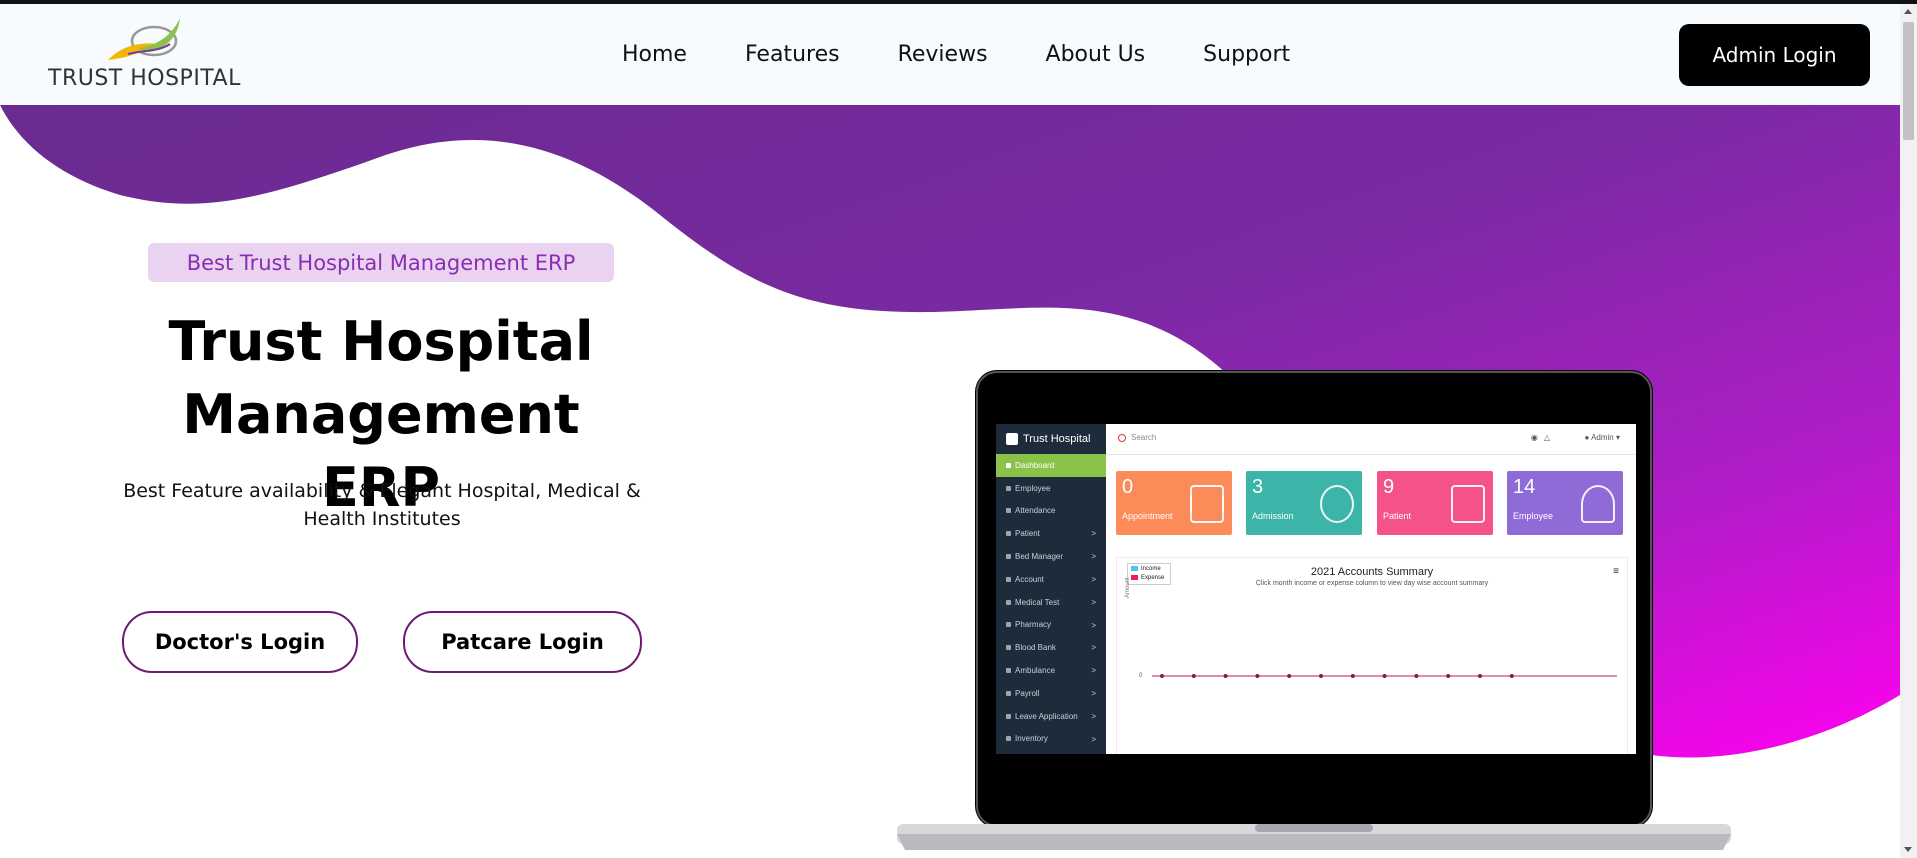 The width and height of the screenshot is (1917, 858). What do you see at coordinates (1033, 488) in the screenshot?
I see `sidebar-label: Employee` at bounding box center [1033, 488].